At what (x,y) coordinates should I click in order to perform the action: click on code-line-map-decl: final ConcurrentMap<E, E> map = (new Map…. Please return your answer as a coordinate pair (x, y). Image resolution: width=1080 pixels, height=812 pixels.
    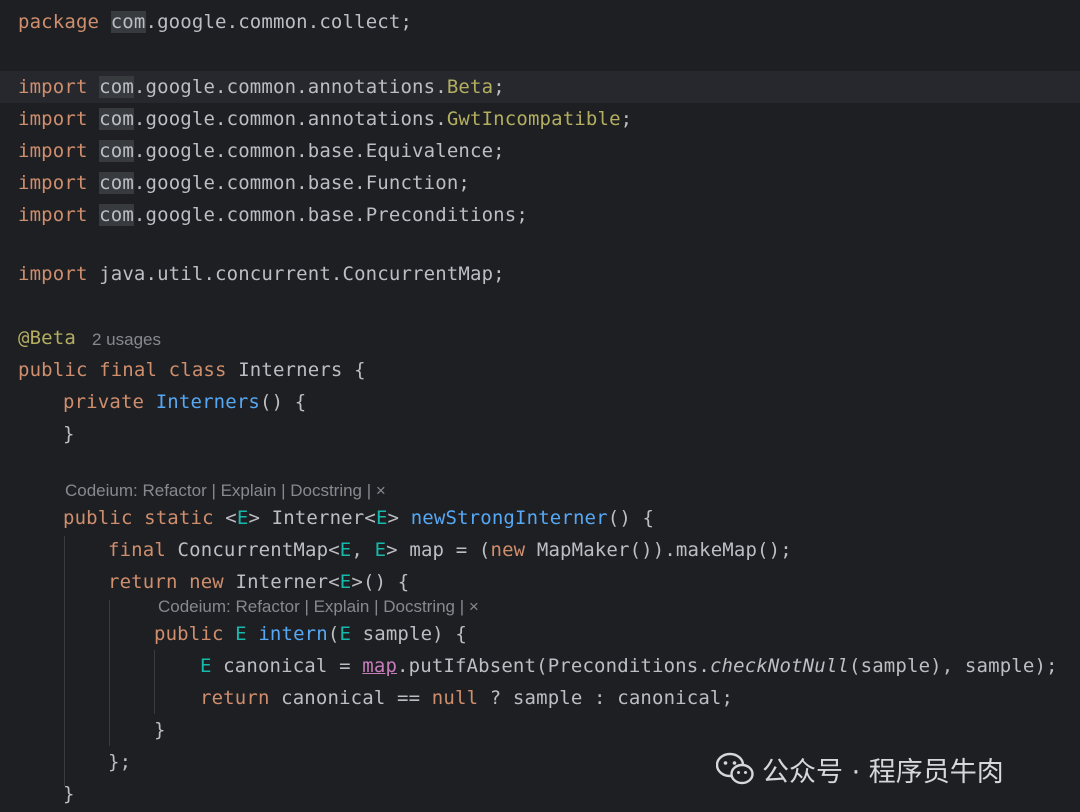
    Looking at the image, I should click on (450, 550).